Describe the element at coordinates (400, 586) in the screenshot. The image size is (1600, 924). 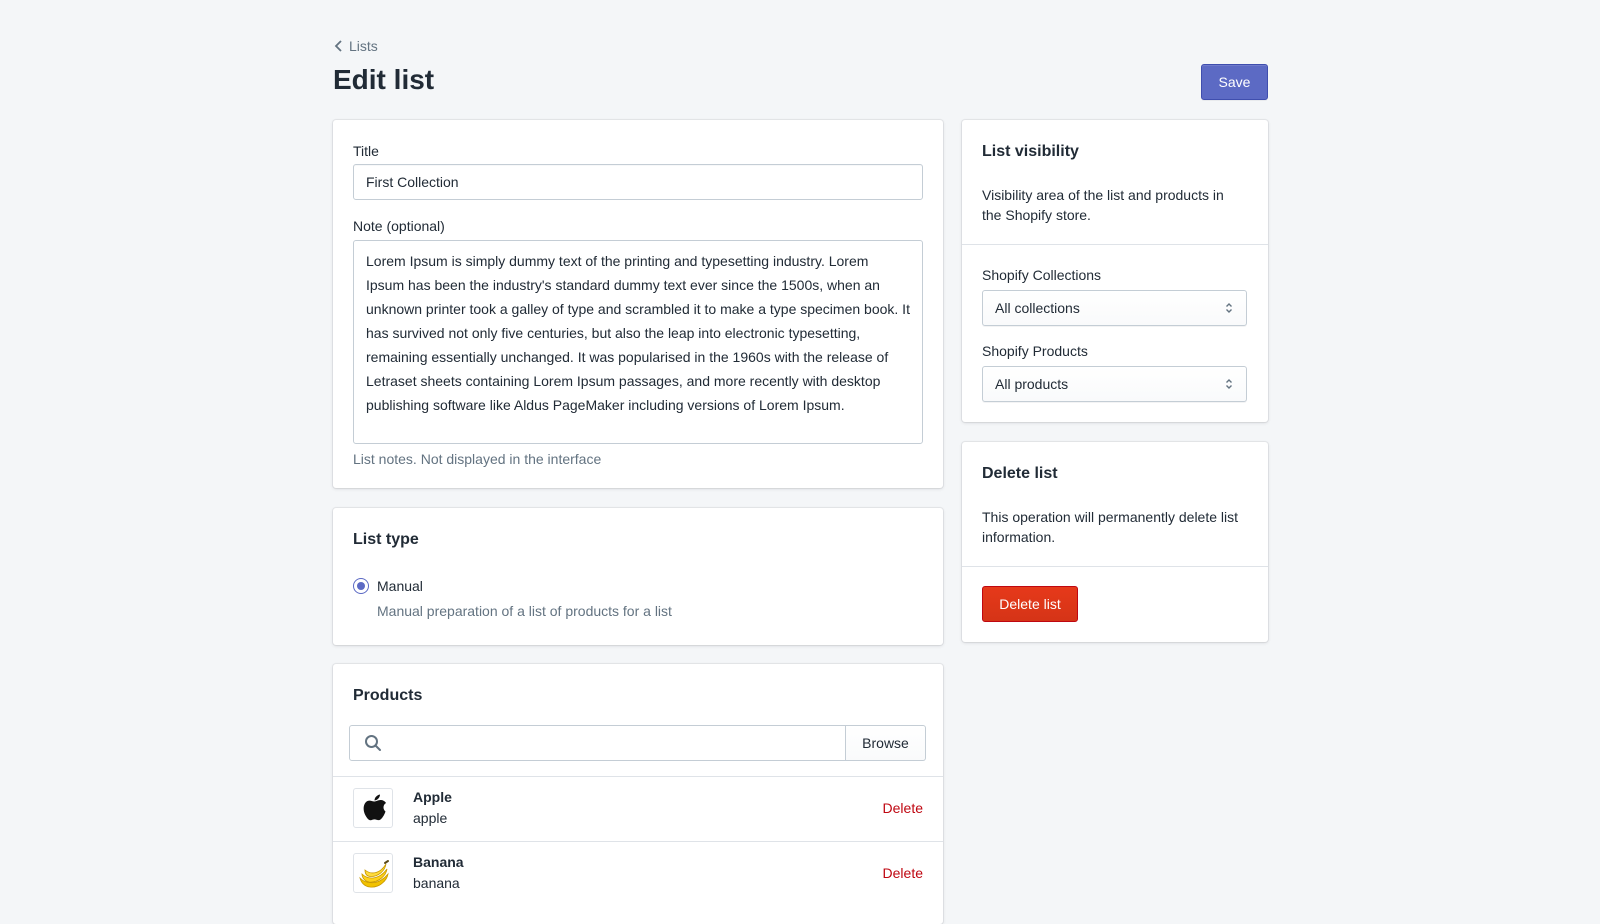
I see `manual-radio-label: Manual` at that location.